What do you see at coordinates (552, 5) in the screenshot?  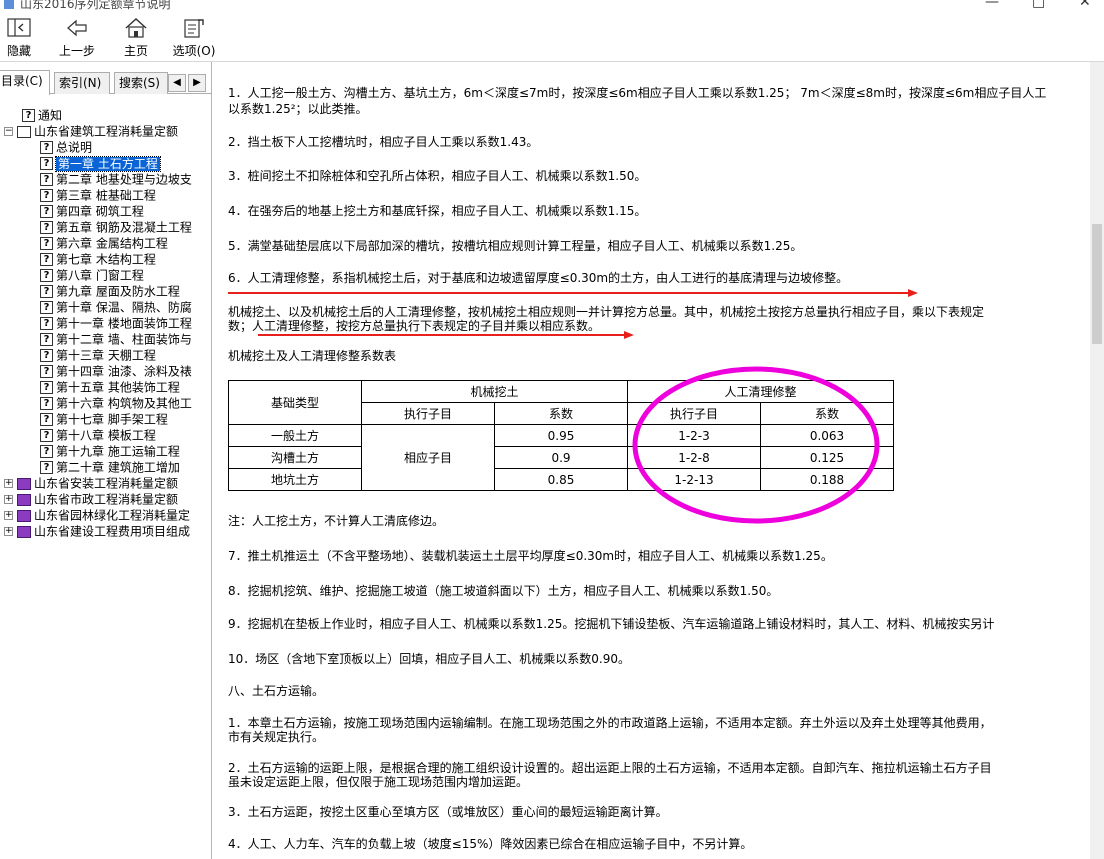 I see `title-bar: 山东2016序列定额章节说明 — □ ✕` at bounding box center [552, 5].